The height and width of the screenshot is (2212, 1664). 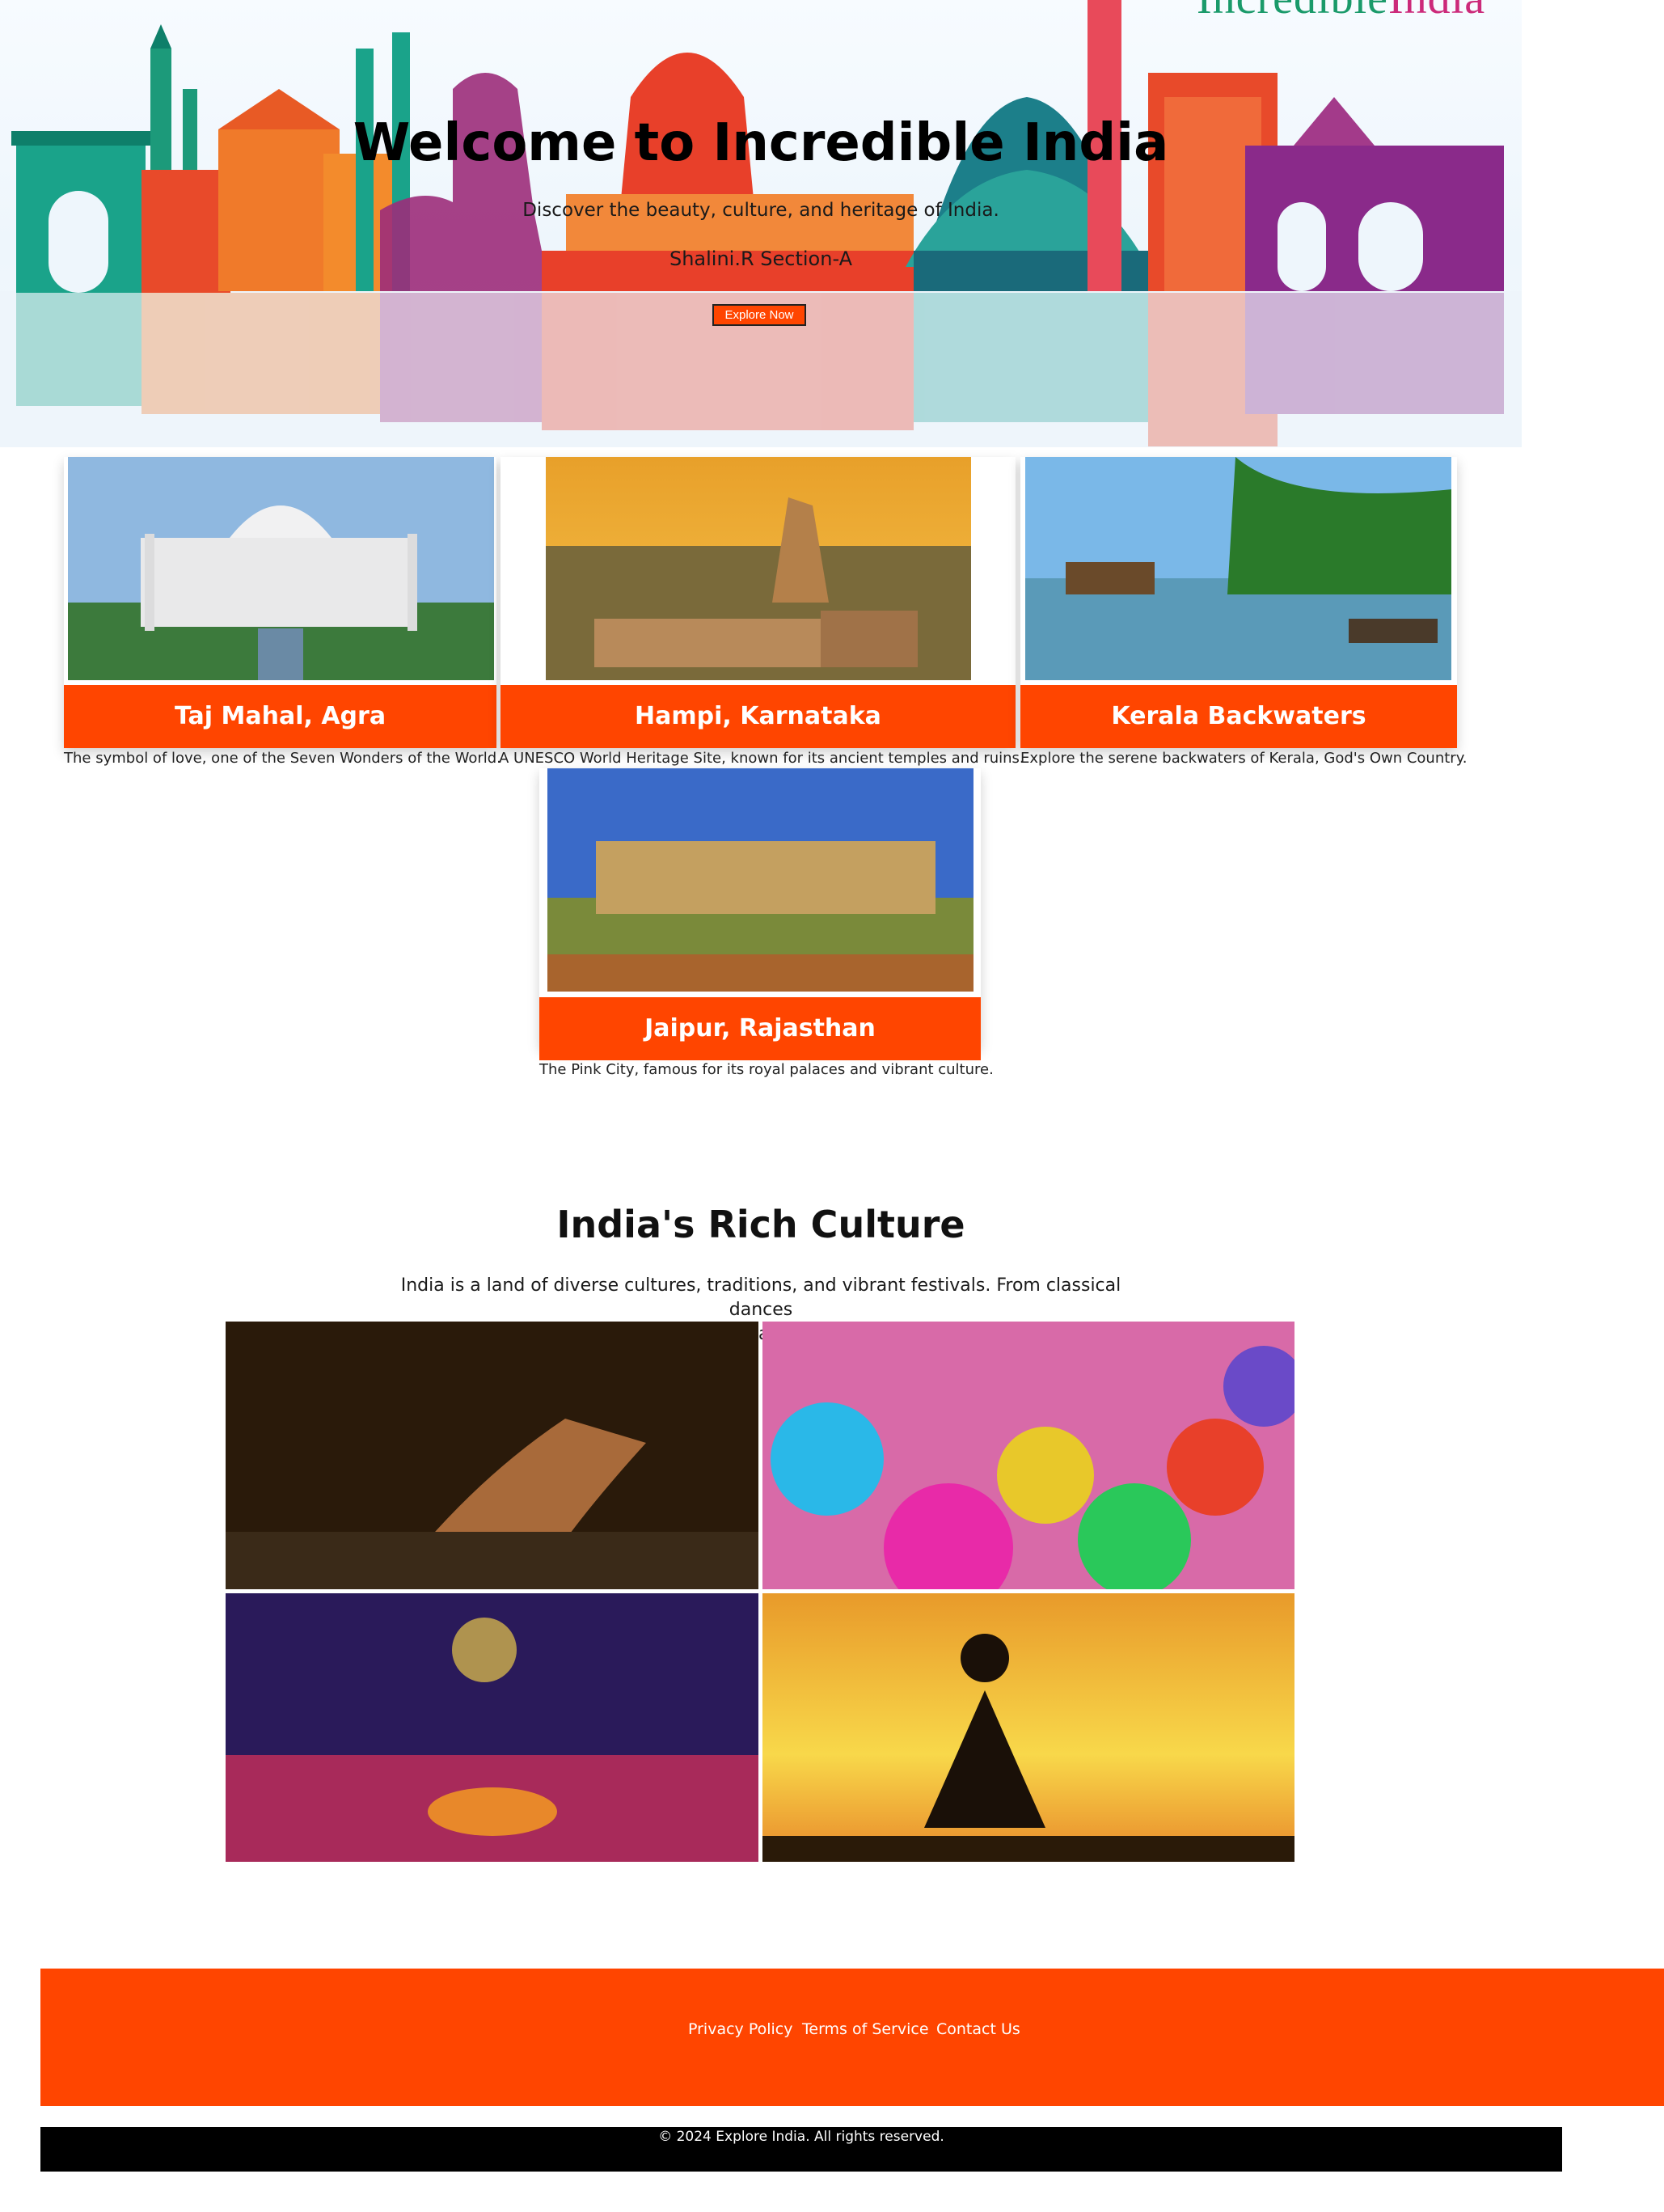 What do you see at coordinates (760, 1029) in the screenshot?
I see `card-title: Jaipur, Rajasthan` at bounding box center [760, 1029].